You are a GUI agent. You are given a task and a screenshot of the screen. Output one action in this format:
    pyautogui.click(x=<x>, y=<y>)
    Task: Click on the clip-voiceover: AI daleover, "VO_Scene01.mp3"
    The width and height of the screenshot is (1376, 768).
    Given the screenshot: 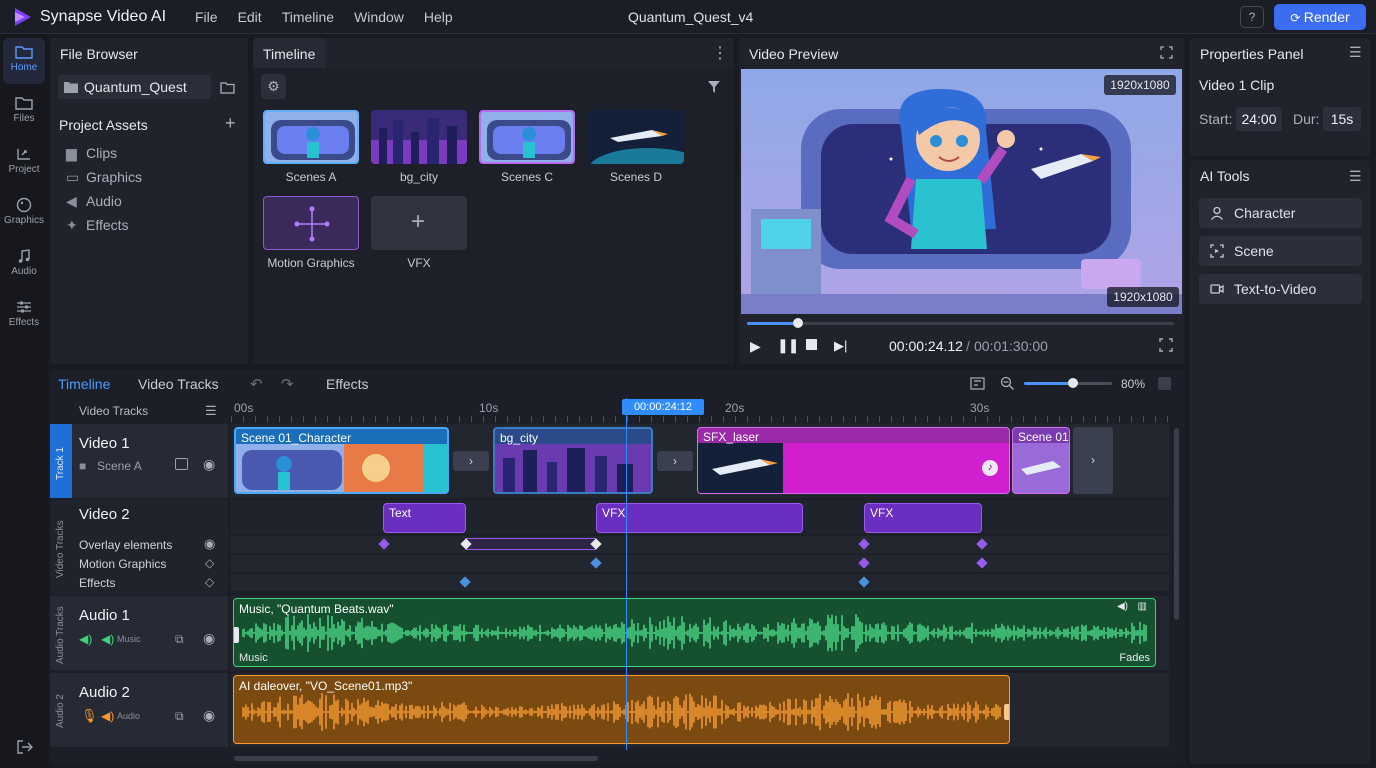 What is the action you would take?
    pyautogui.click(x=621, y=709)
    